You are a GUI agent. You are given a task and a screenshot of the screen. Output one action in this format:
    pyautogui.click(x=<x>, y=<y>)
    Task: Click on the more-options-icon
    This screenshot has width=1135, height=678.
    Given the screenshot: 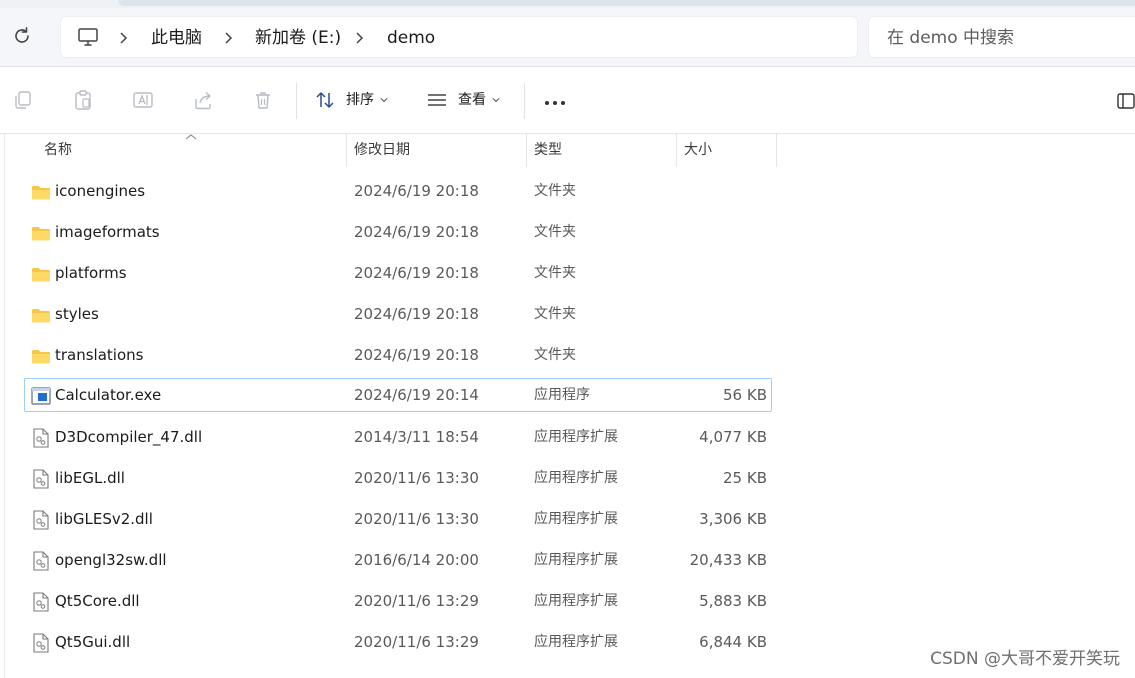 What is the action you would take?
    pyautogui.click(x=555, y=103)
    